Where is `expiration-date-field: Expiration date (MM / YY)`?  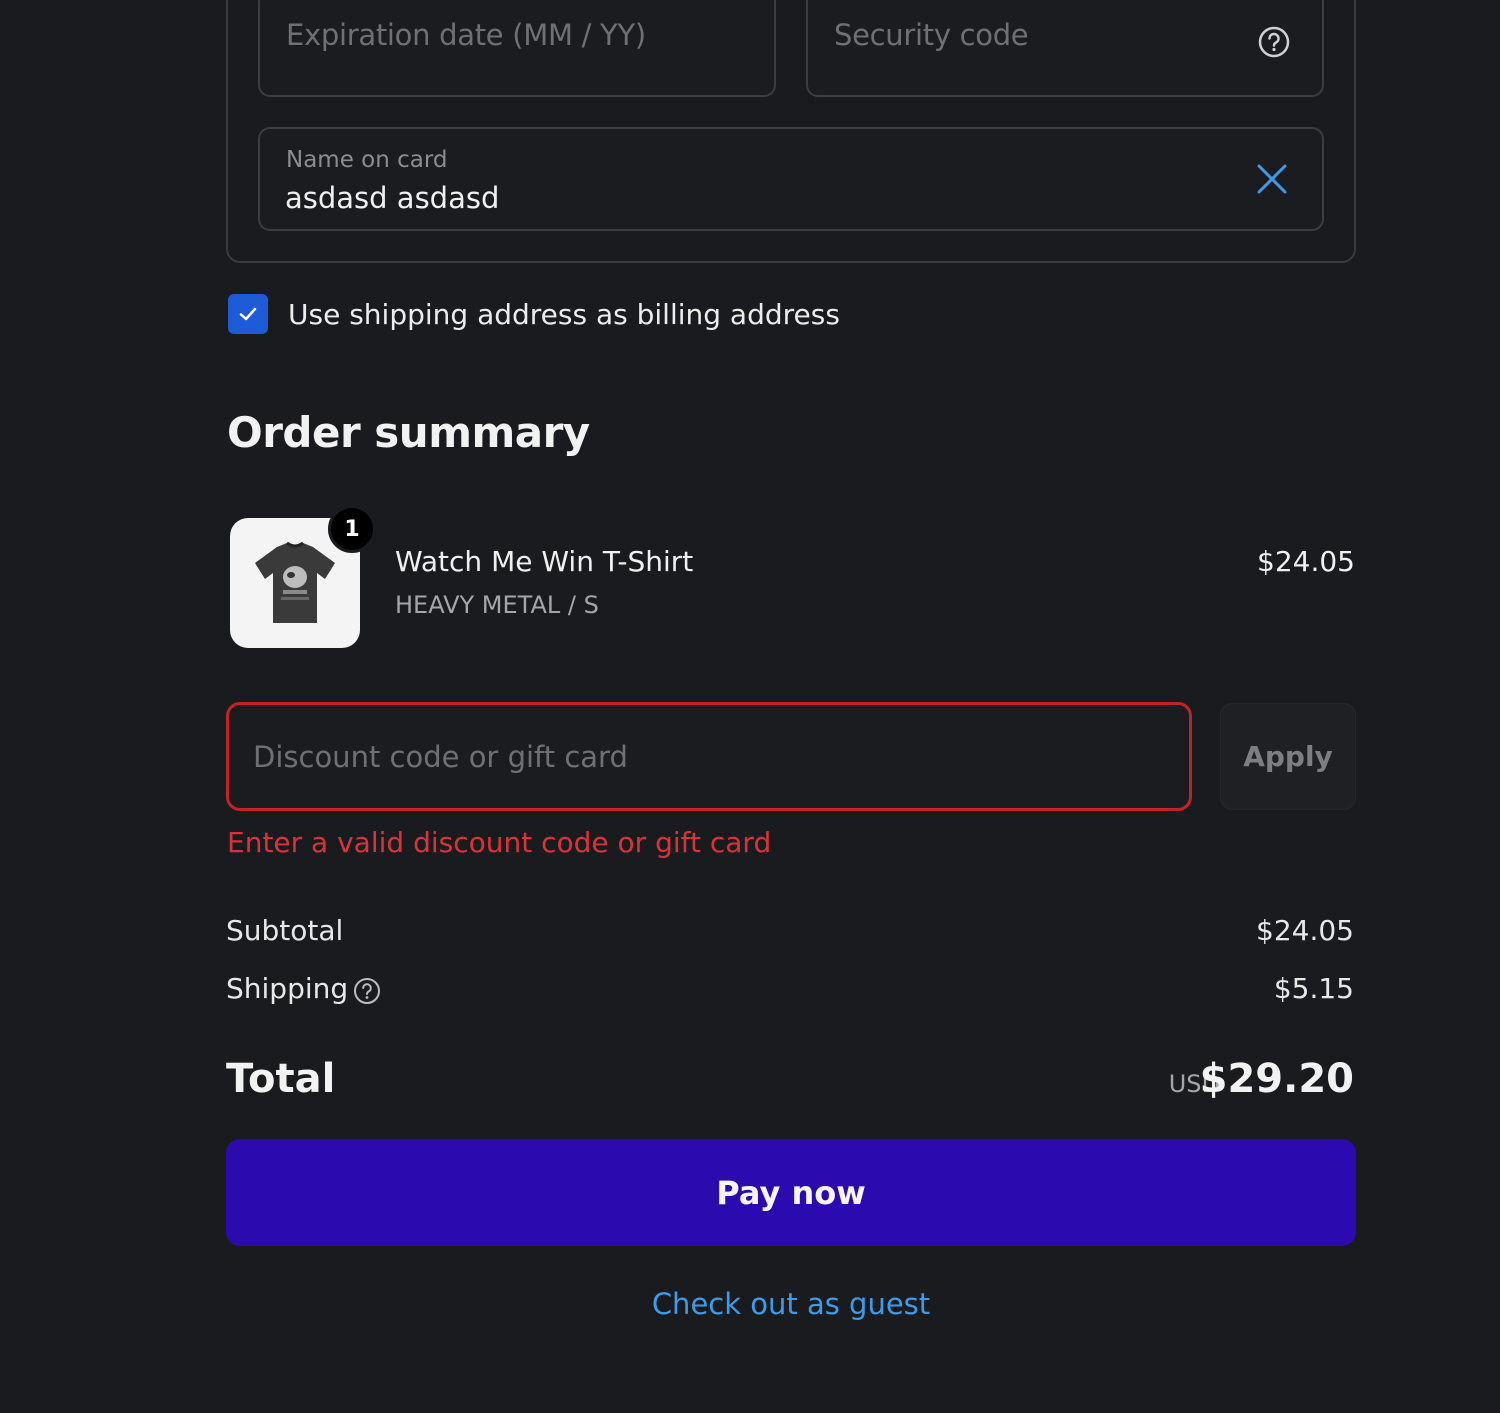 expiration-date-field: Expiration date (MM / YY) is located at coordinates (517, 48).